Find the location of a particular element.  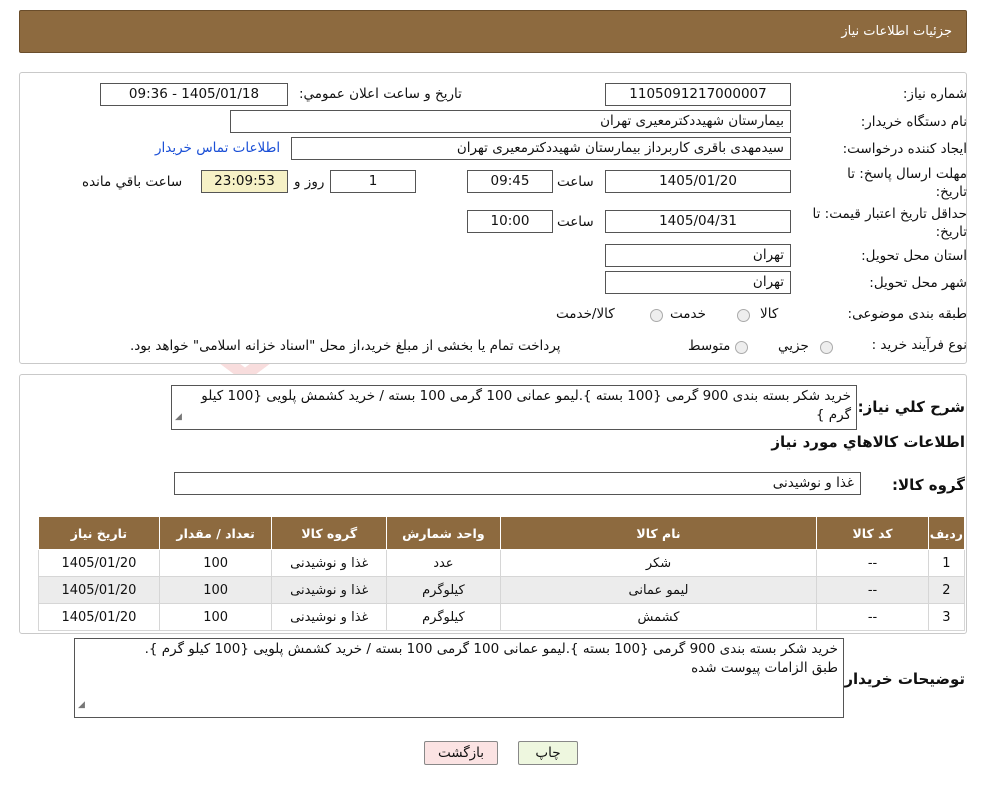

header-need-date: تاریخ نیاز is located at coordinates (99, 533).